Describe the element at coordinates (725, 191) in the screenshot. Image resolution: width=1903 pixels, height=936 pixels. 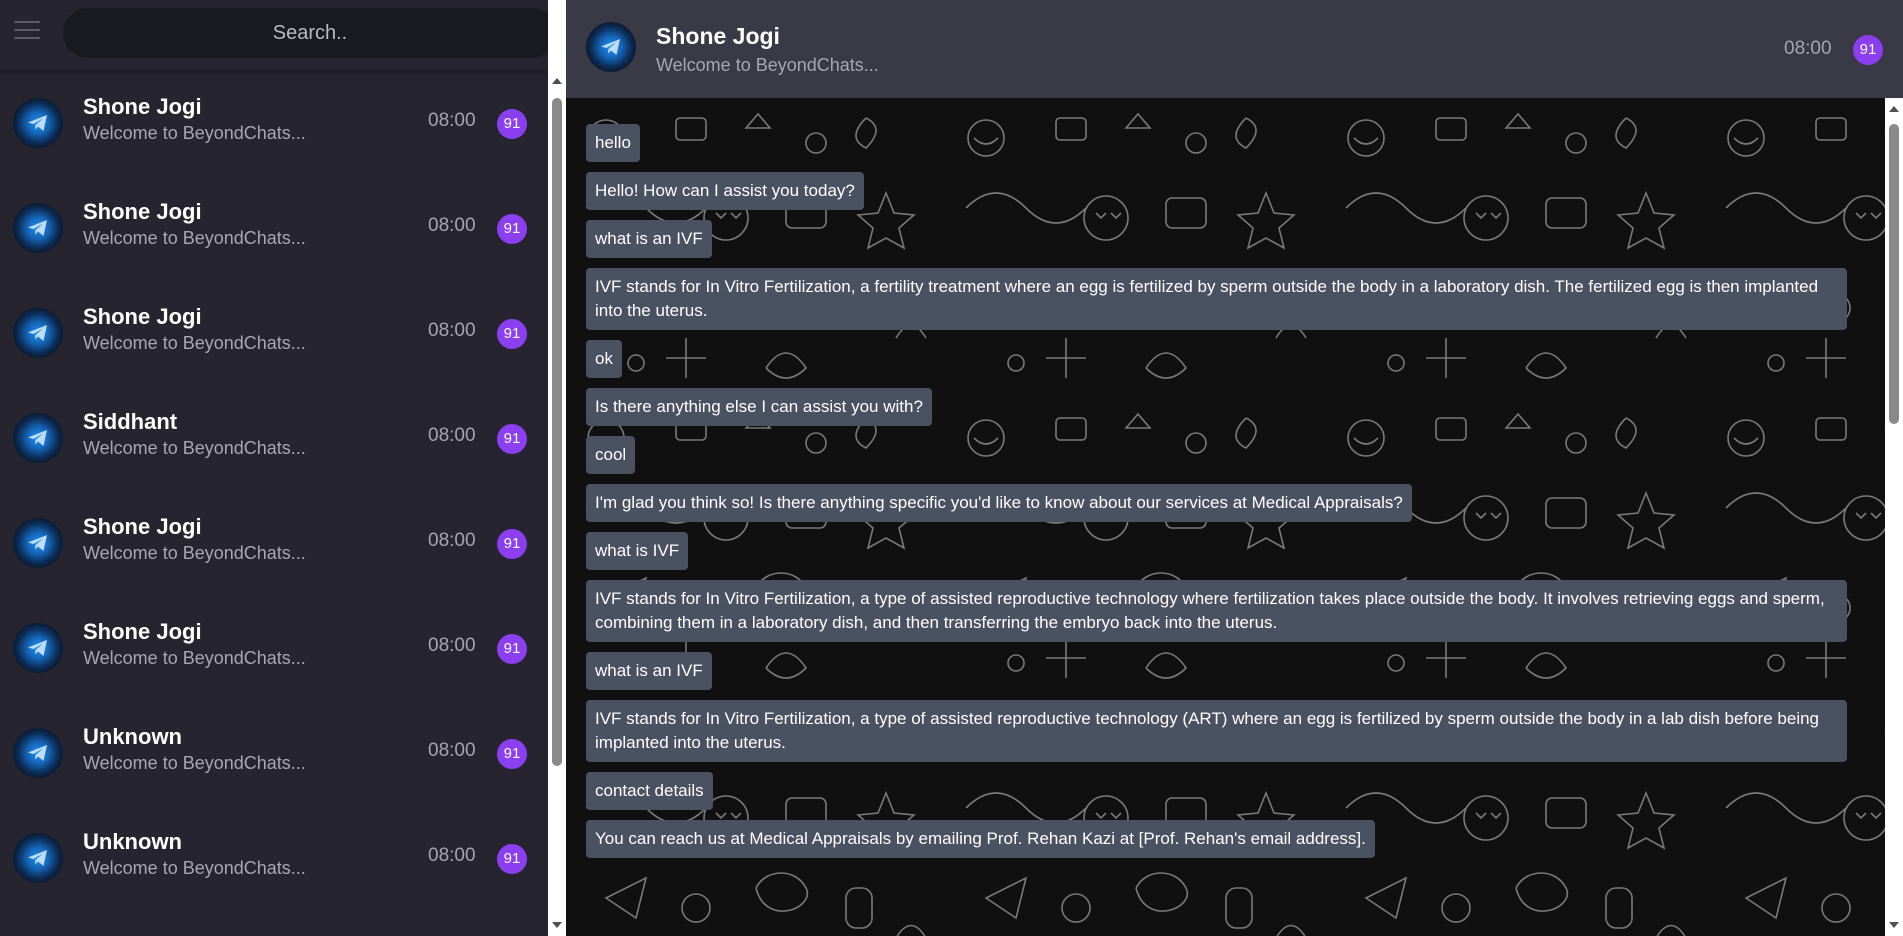
I see `message-bubble: Hello! How can I assist you today?` at that location.